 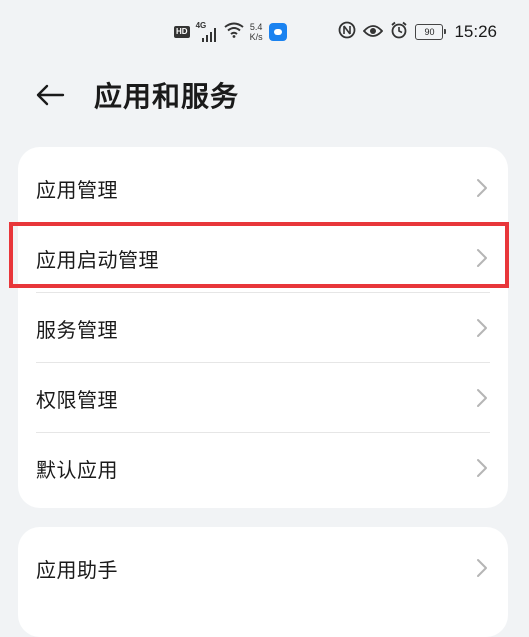 I want to click on list-item-app-launch-management: 应用启动管理, so click(x=263, y=258).